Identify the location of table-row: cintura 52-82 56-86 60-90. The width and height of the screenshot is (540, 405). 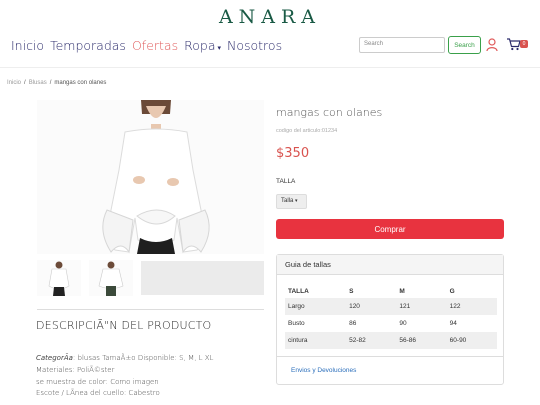
(391, 340).